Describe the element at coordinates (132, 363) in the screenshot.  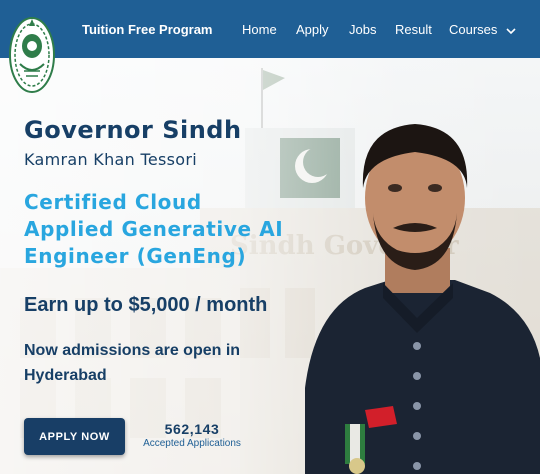
I see `admission-notice: Now admissions are open in Hyderabad` at that location.